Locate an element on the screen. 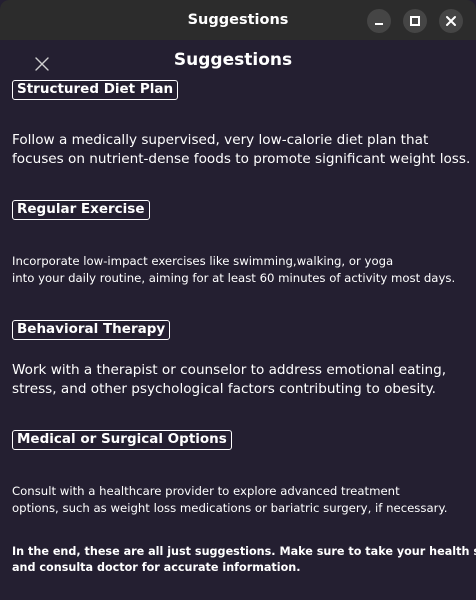 This screenshot has height=600, width=476. dialog-title: Suggestions is located at coordinates (233, 60).